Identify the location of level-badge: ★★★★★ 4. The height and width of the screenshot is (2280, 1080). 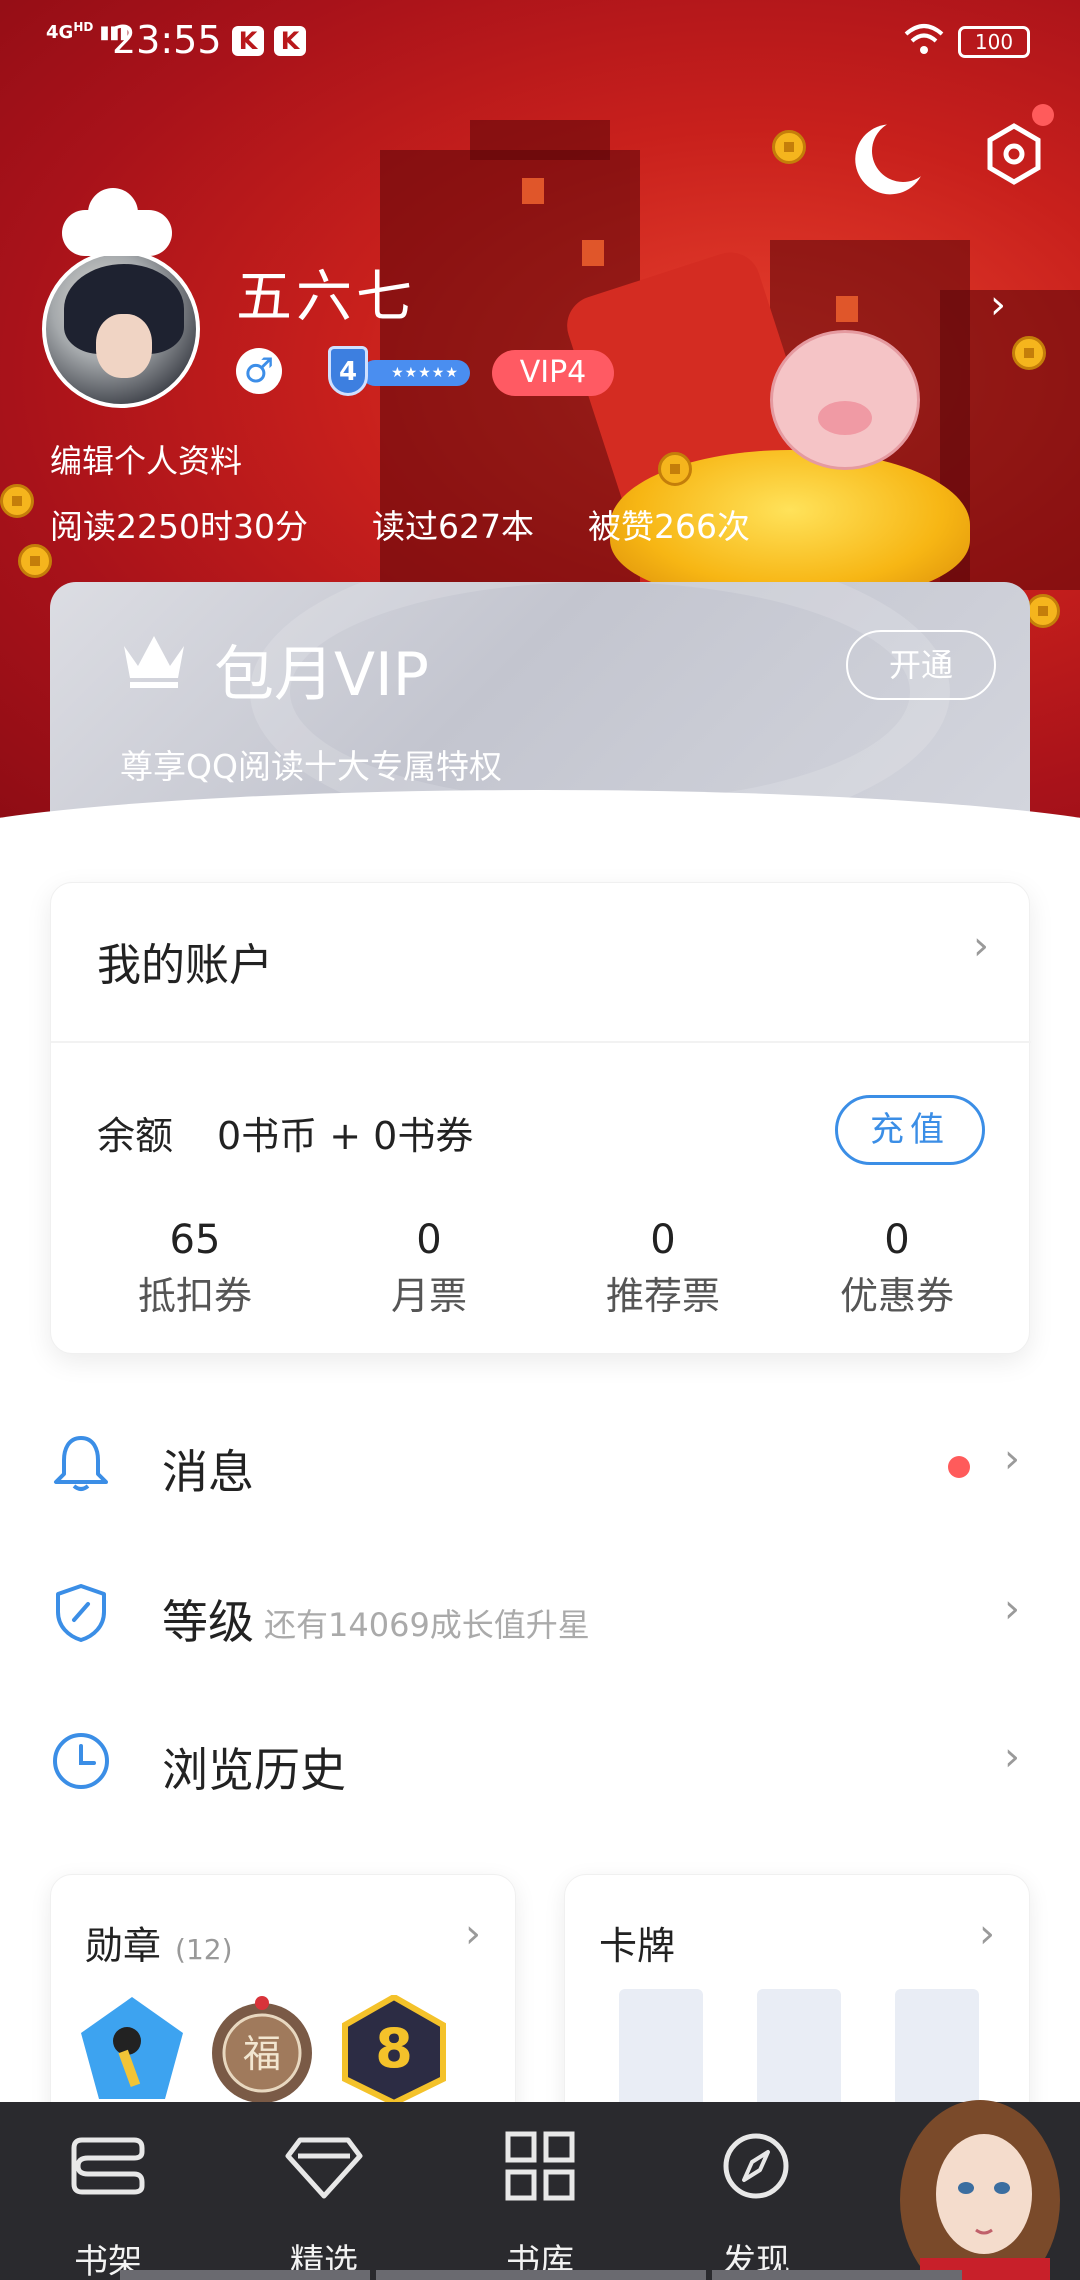
(392, 371).